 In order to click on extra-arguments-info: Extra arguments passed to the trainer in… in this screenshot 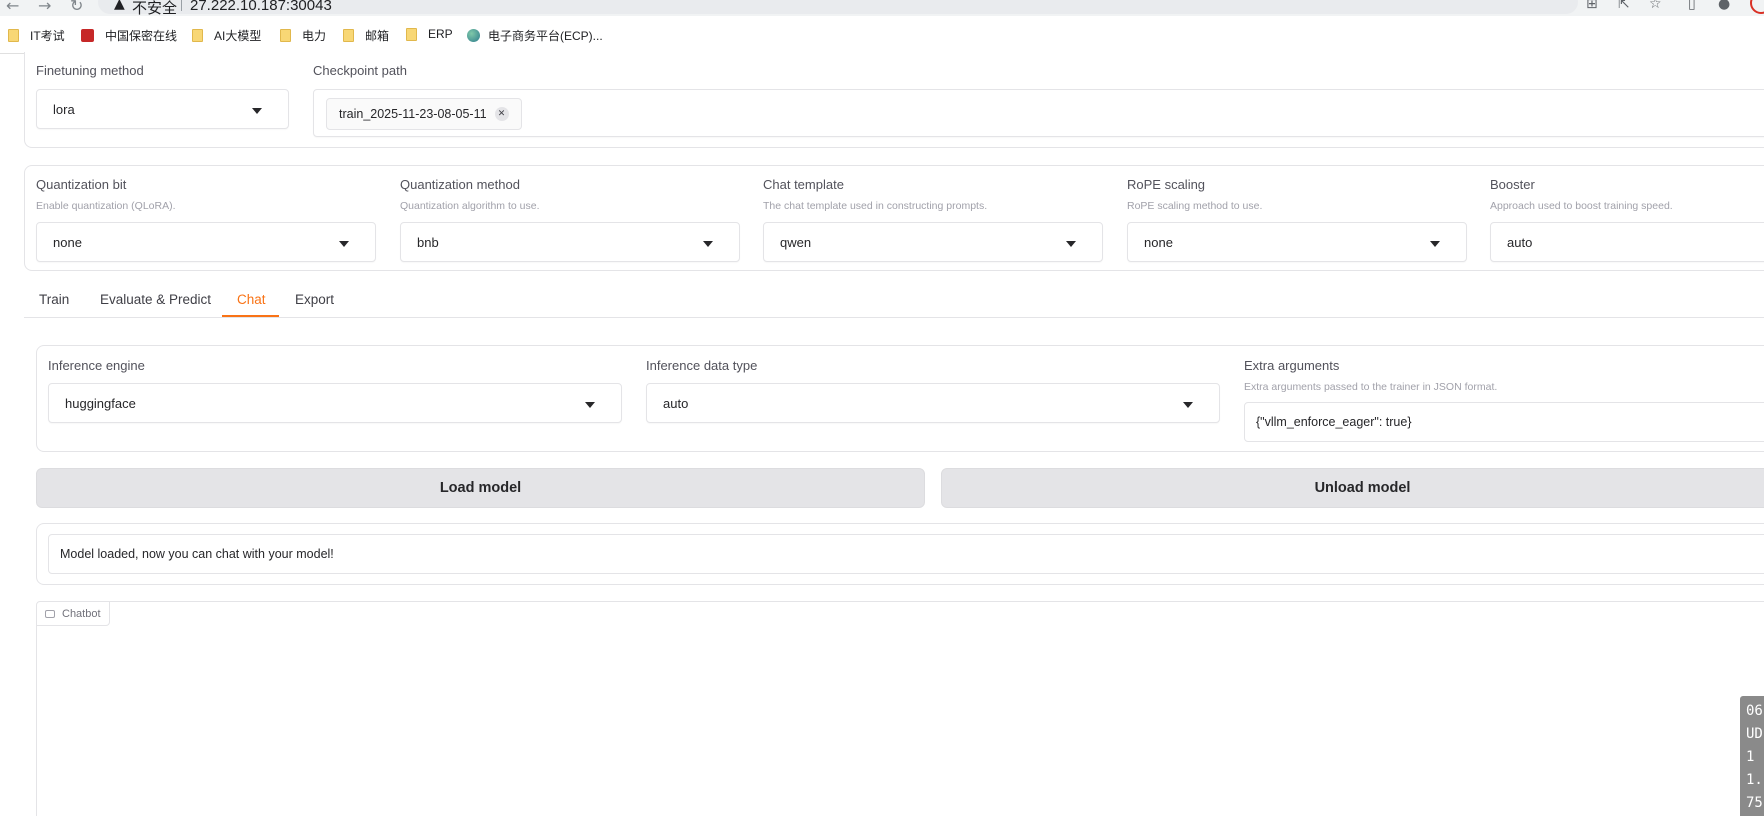, I will do `click(1371, 387)`.